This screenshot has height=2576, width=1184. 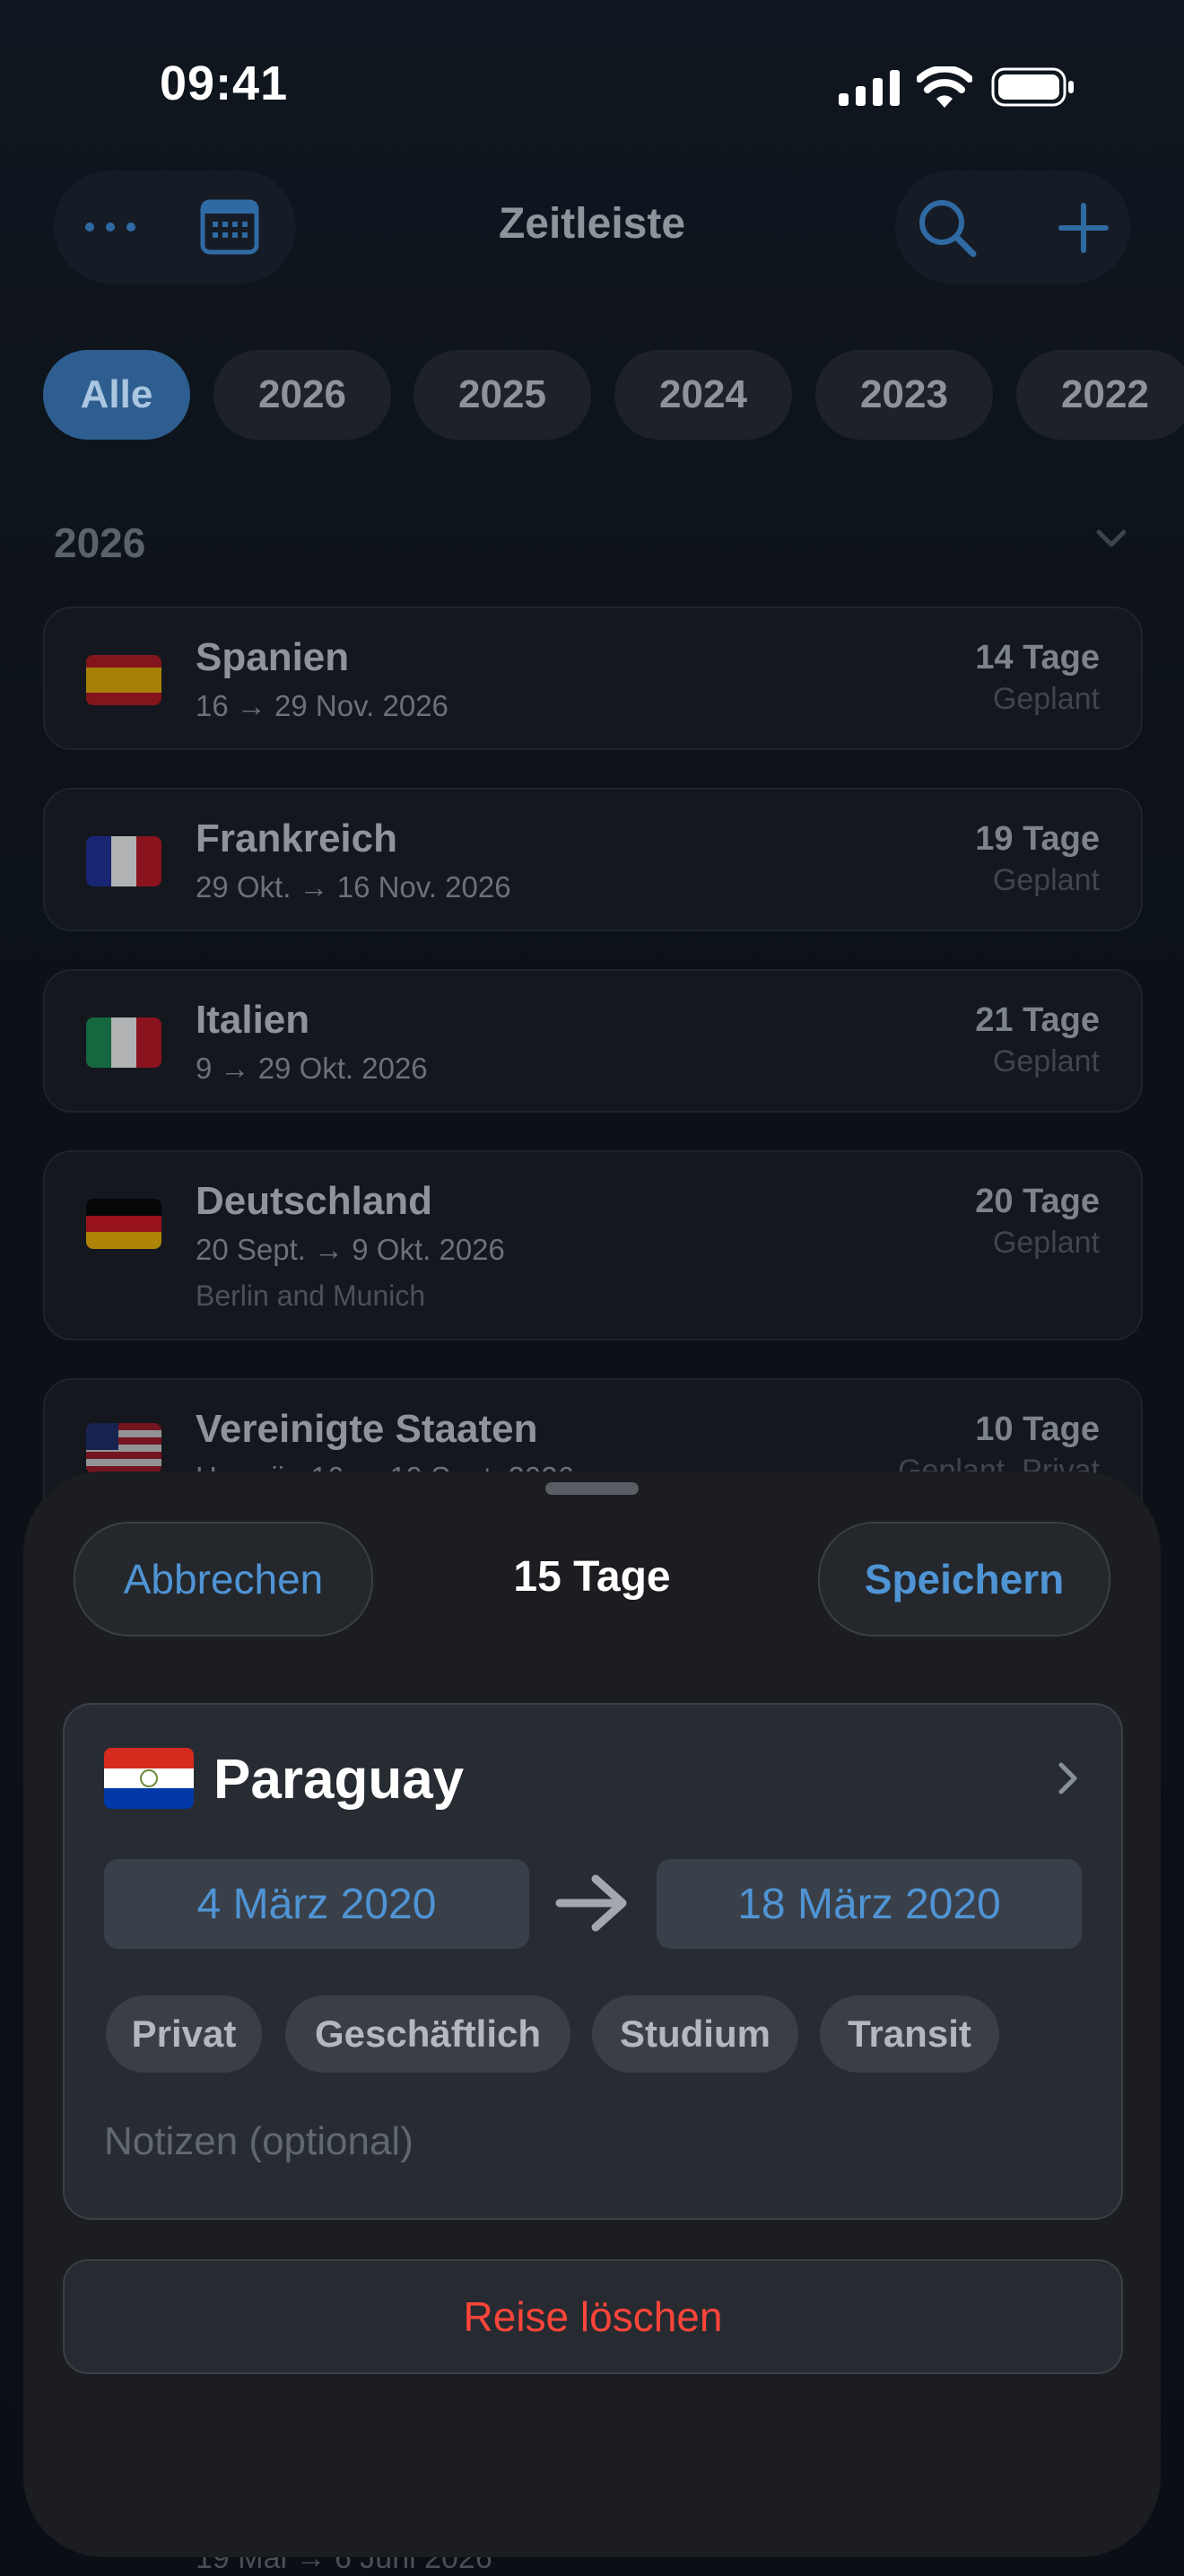 What do you see at coordinates (591, 1903) in the screenshot?
I see `arrow-right-icon` at bounding box center [591, 1903].